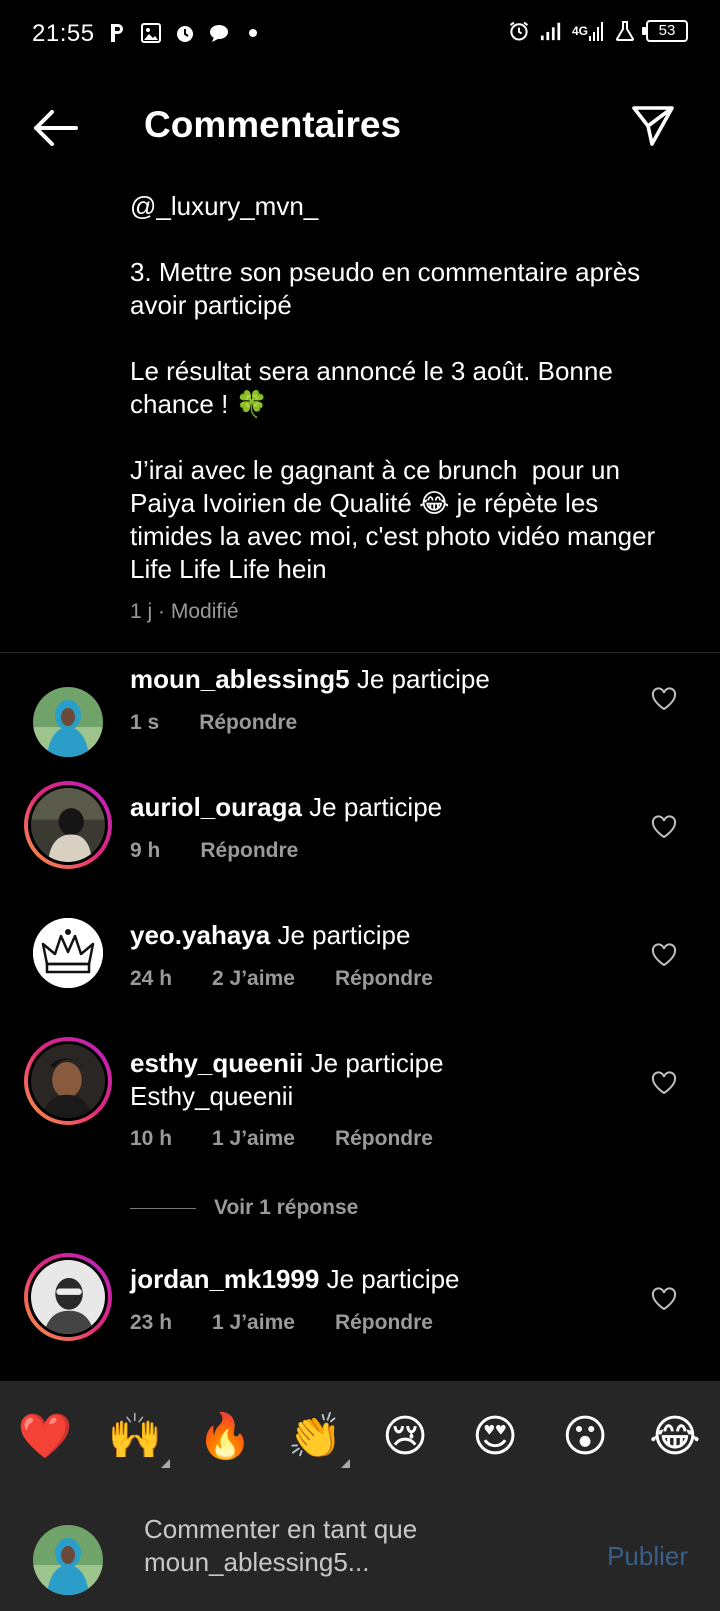  I want to click on battery-icon: 53, so click(665, 31).